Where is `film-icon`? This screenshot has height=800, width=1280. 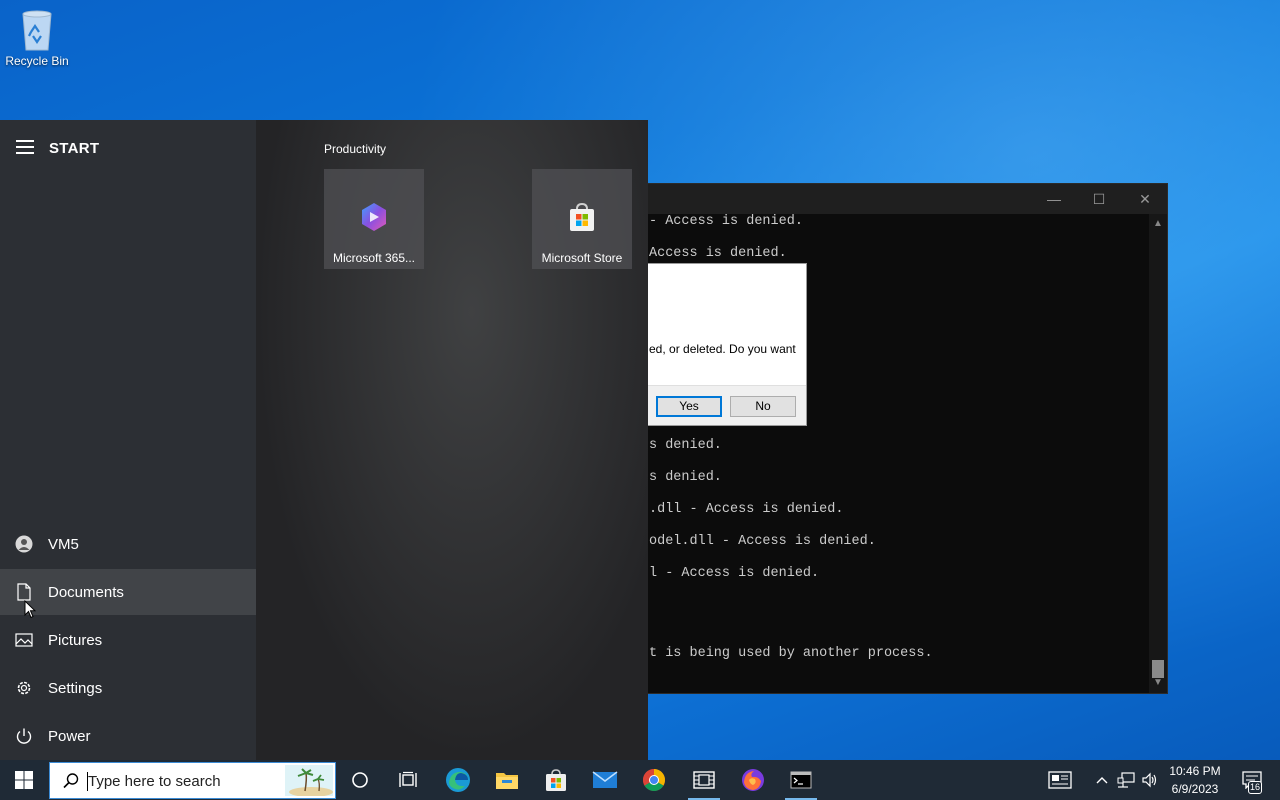 film-icon is located at coordinates (704, 780).